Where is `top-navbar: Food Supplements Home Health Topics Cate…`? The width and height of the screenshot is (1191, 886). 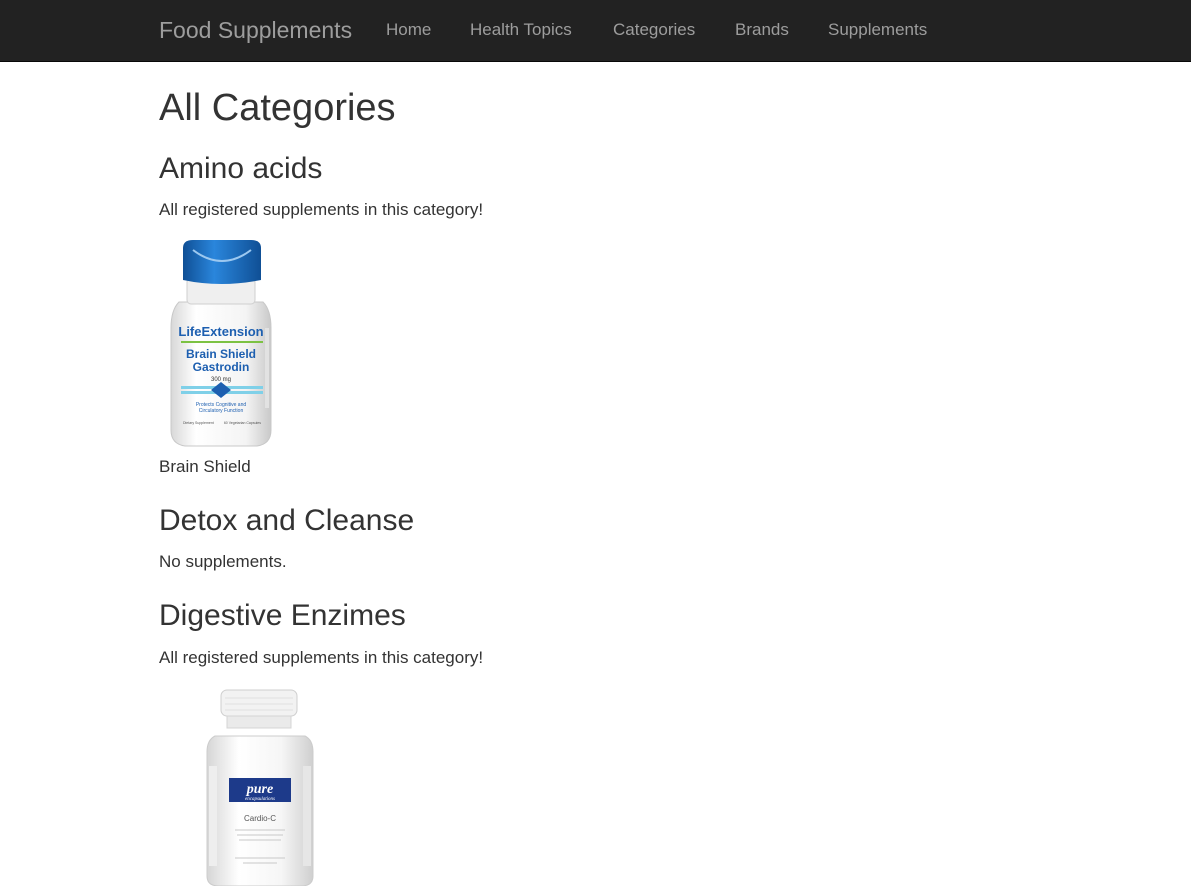
top-navbar: Food Supplements Home Health Topics Cate… is located at coordinates (595, 31).